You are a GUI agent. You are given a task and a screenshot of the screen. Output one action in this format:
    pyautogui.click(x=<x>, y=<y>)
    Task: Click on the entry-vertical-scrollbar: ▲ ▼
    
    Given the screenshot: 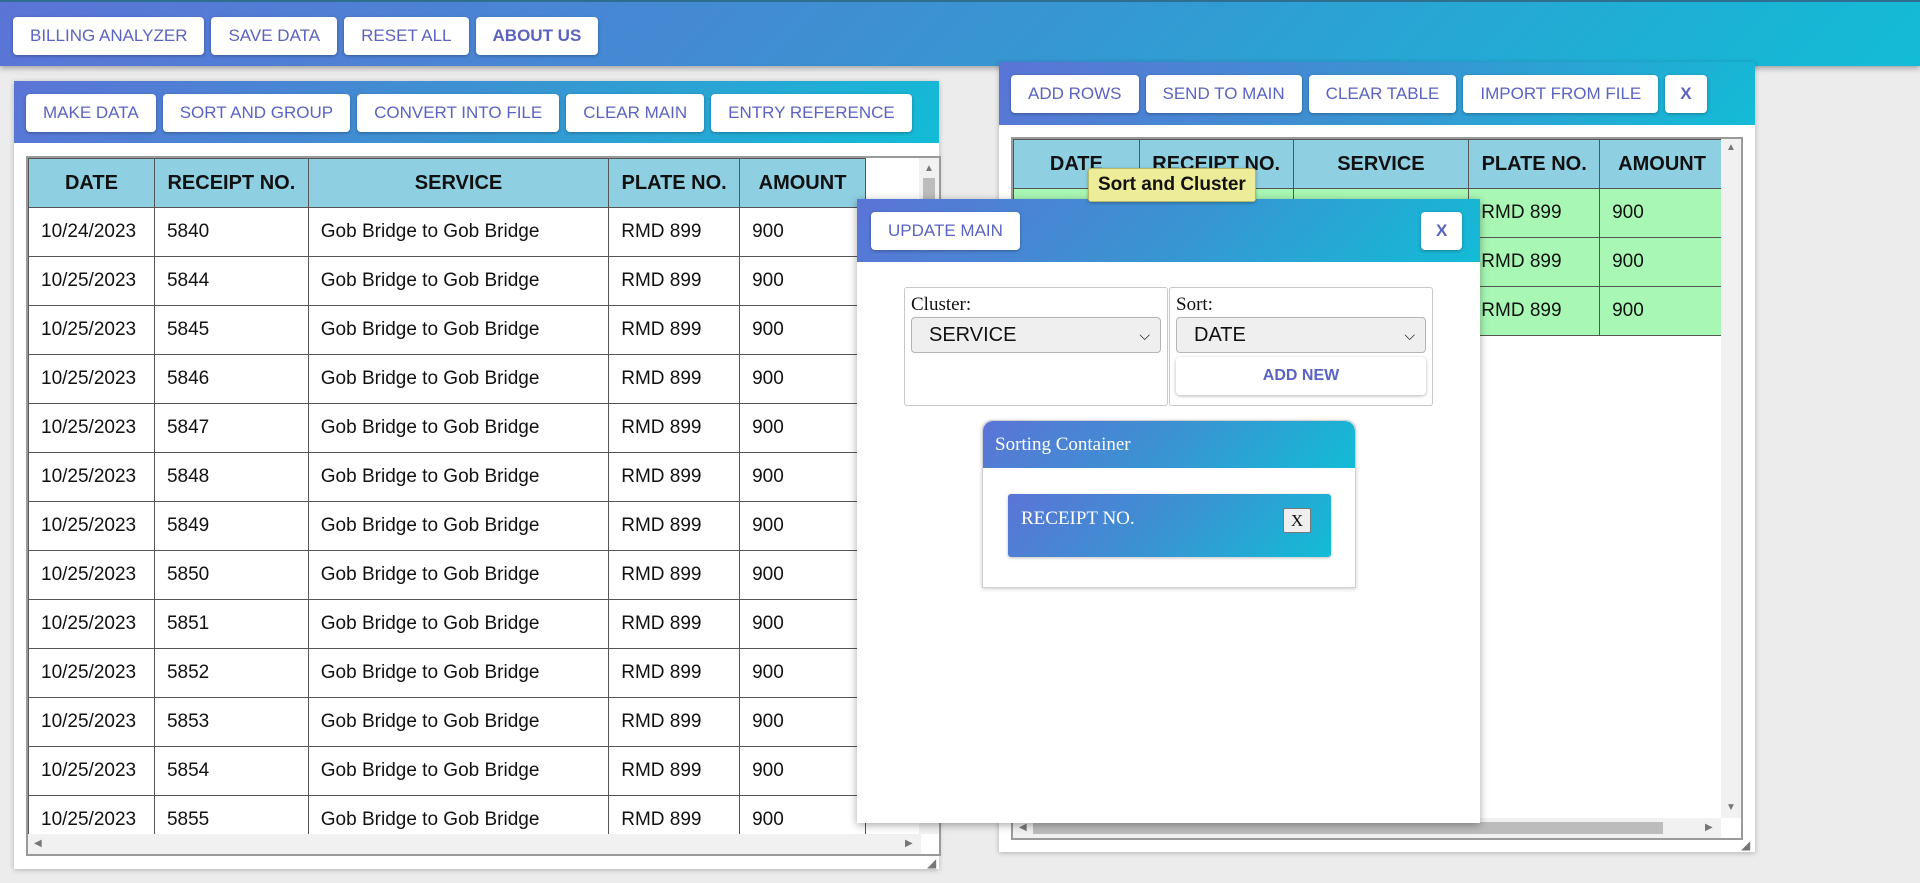 What is the action you would take?
    pyautogui.click(x=1731, y=478)
    